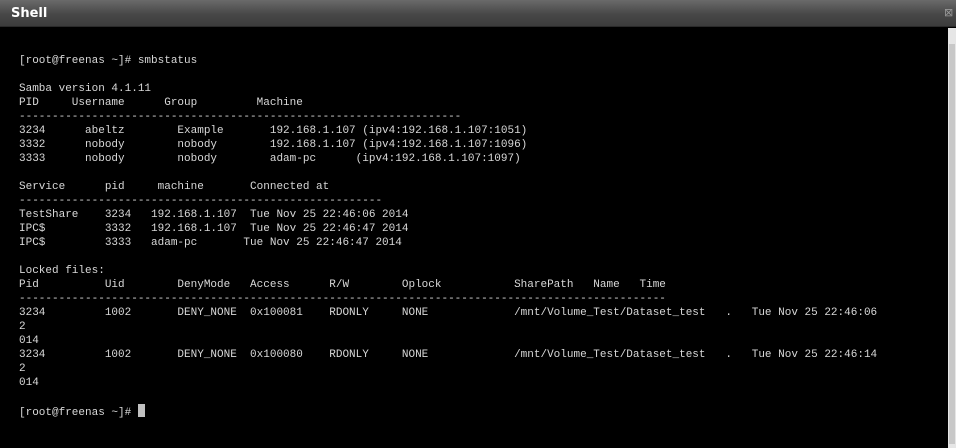  I want to click on scrollbar-thumb, so click(952, 244).